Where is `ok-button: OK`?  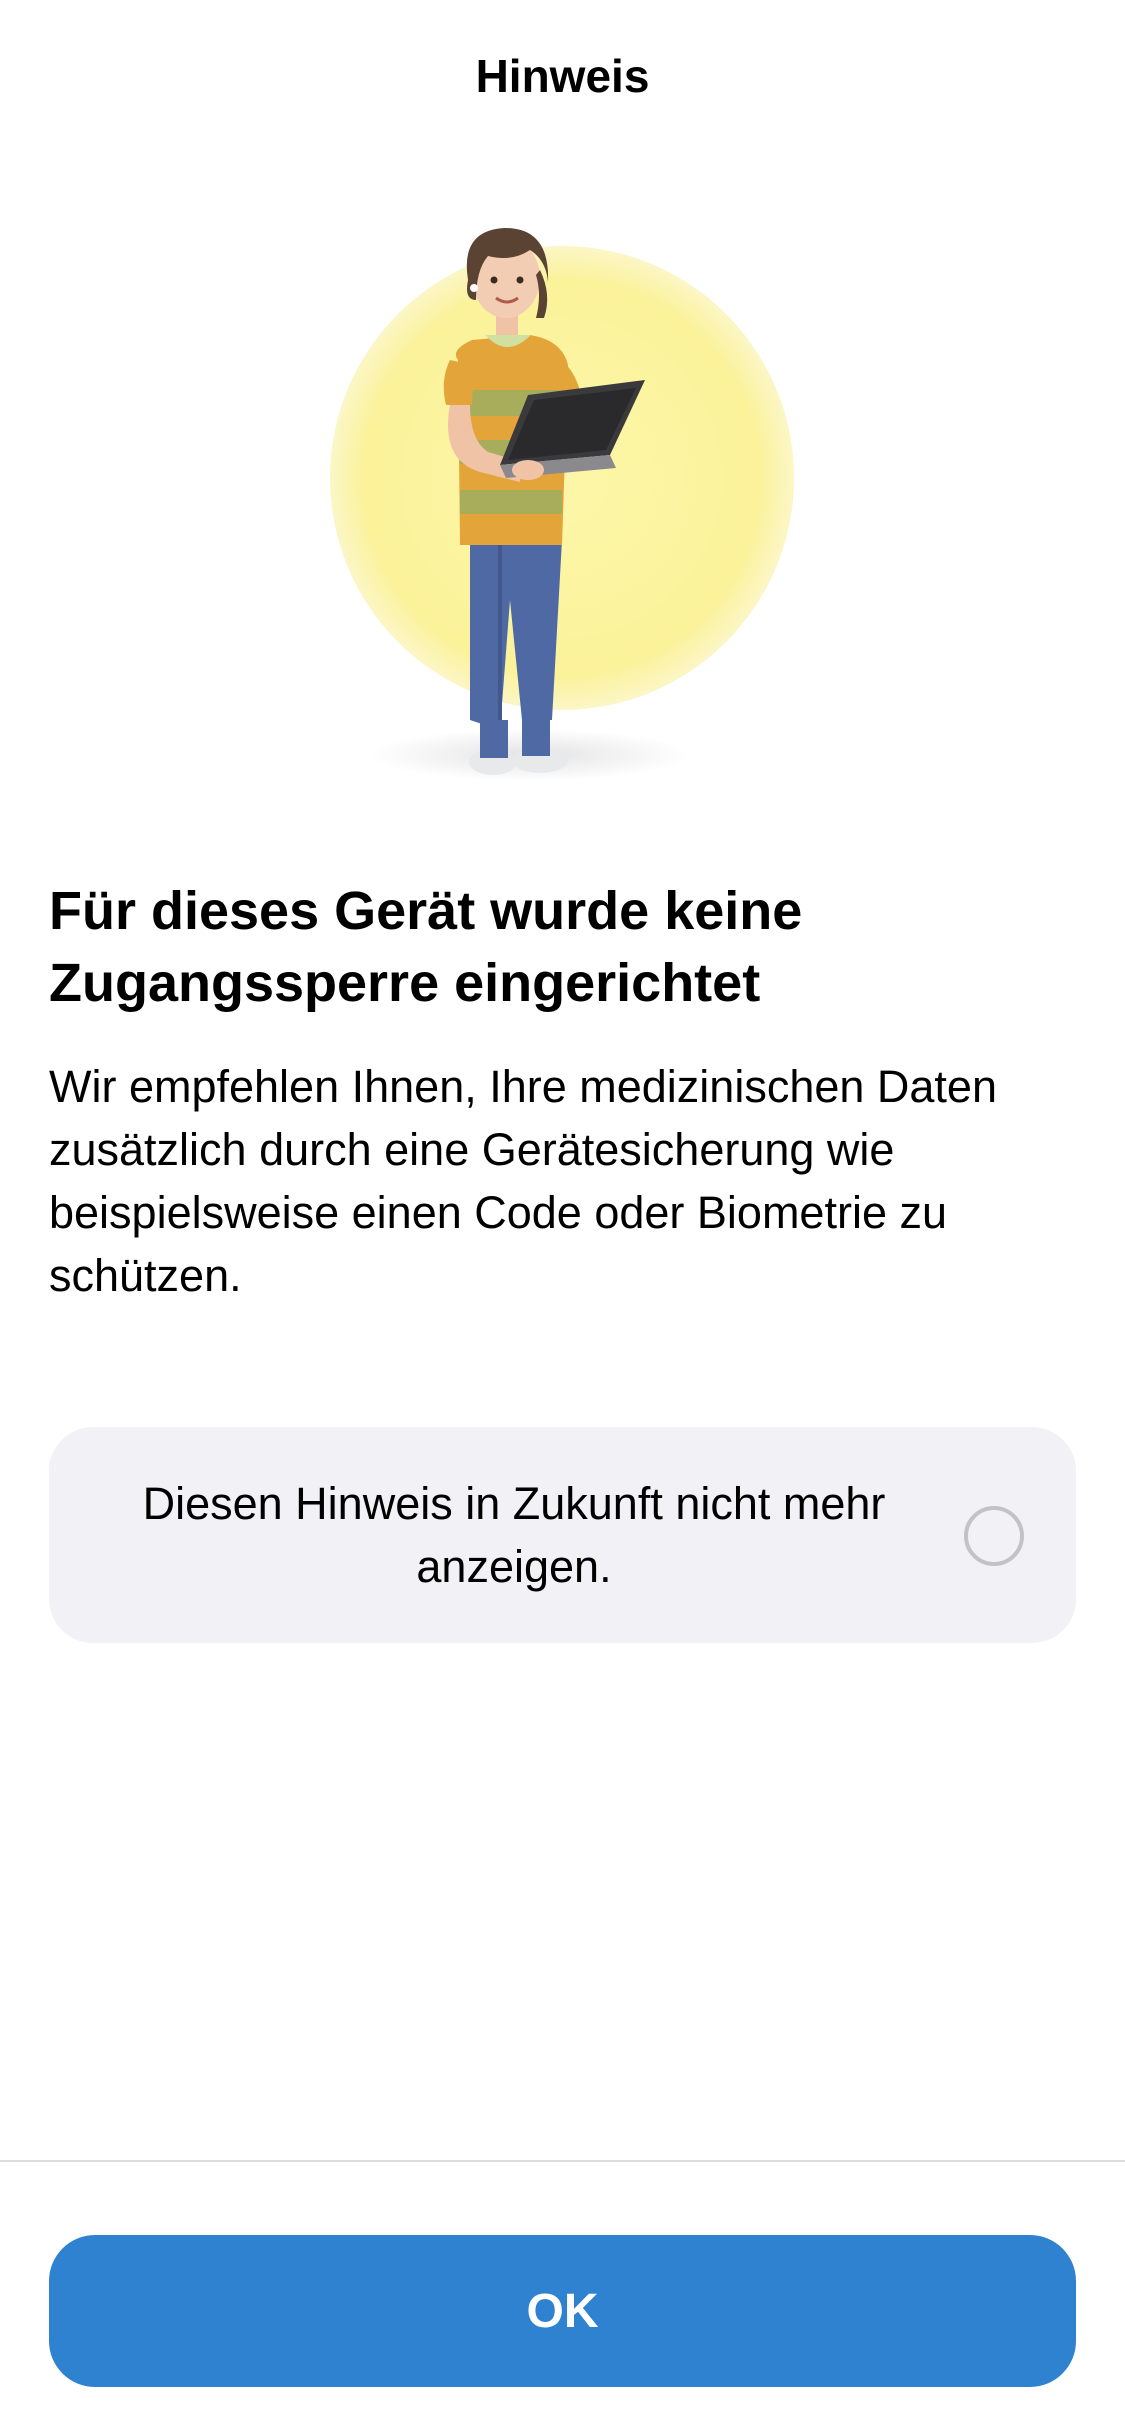
ok-button: OK is located at coordinates (562, 2311).